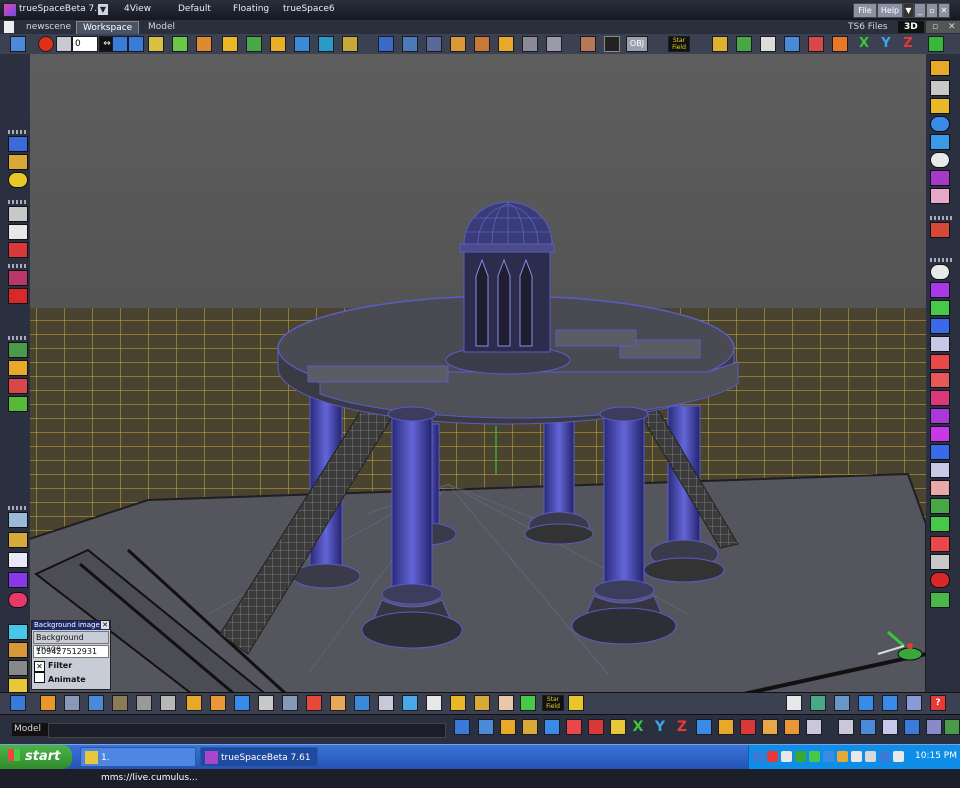  Describe the element at coordinates (18, 162) in the screenshot. I see `light-hm-icon` at that location.